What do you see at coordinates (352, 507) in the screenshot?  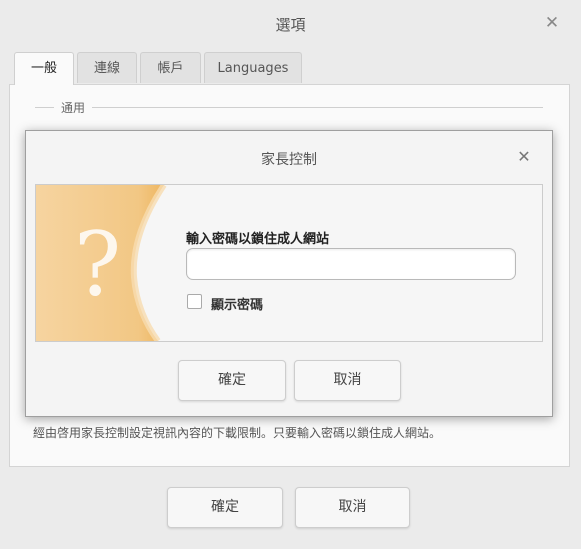 I see `cancel-button: 取消` at bounding box center [352, 507].